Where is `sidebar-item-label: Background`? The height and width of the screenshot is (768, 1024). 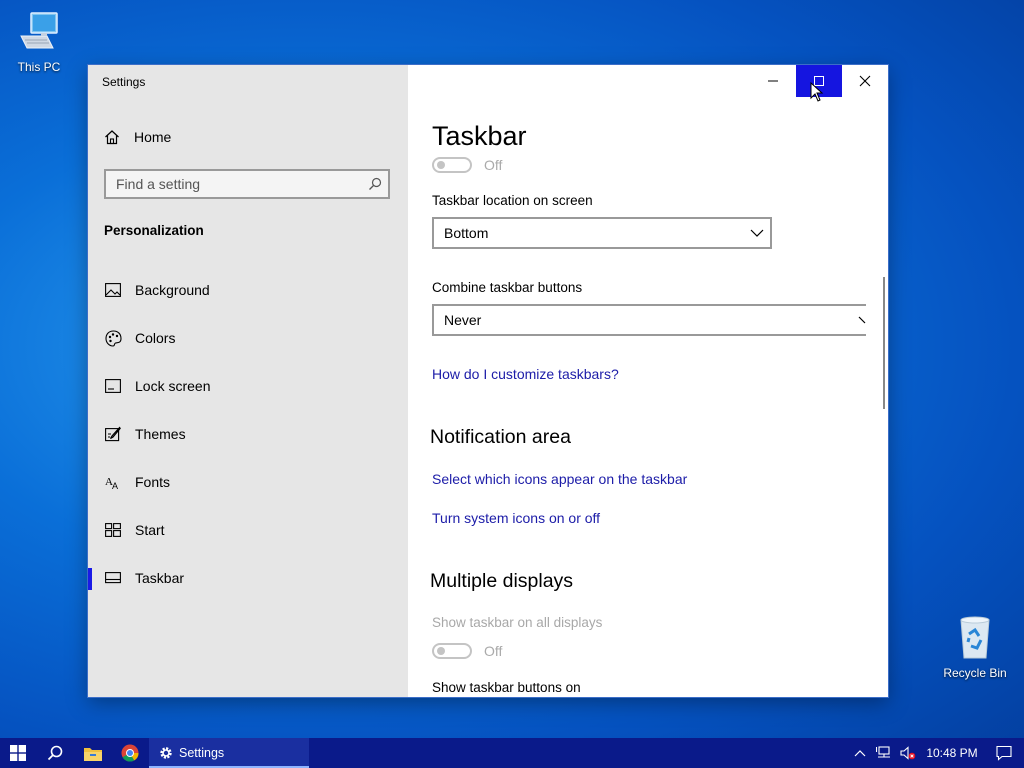
sidebar-item-label: Background is located at coordinates (172, 290).